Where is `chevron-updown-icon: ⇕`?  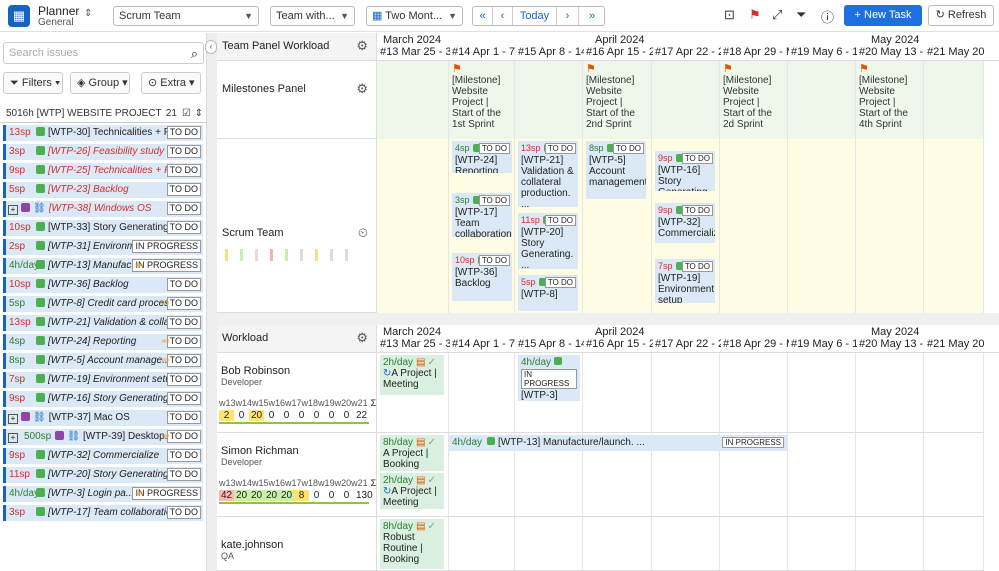
chevron-updown-icon: ⇕ is located at coordinates (88, 13).